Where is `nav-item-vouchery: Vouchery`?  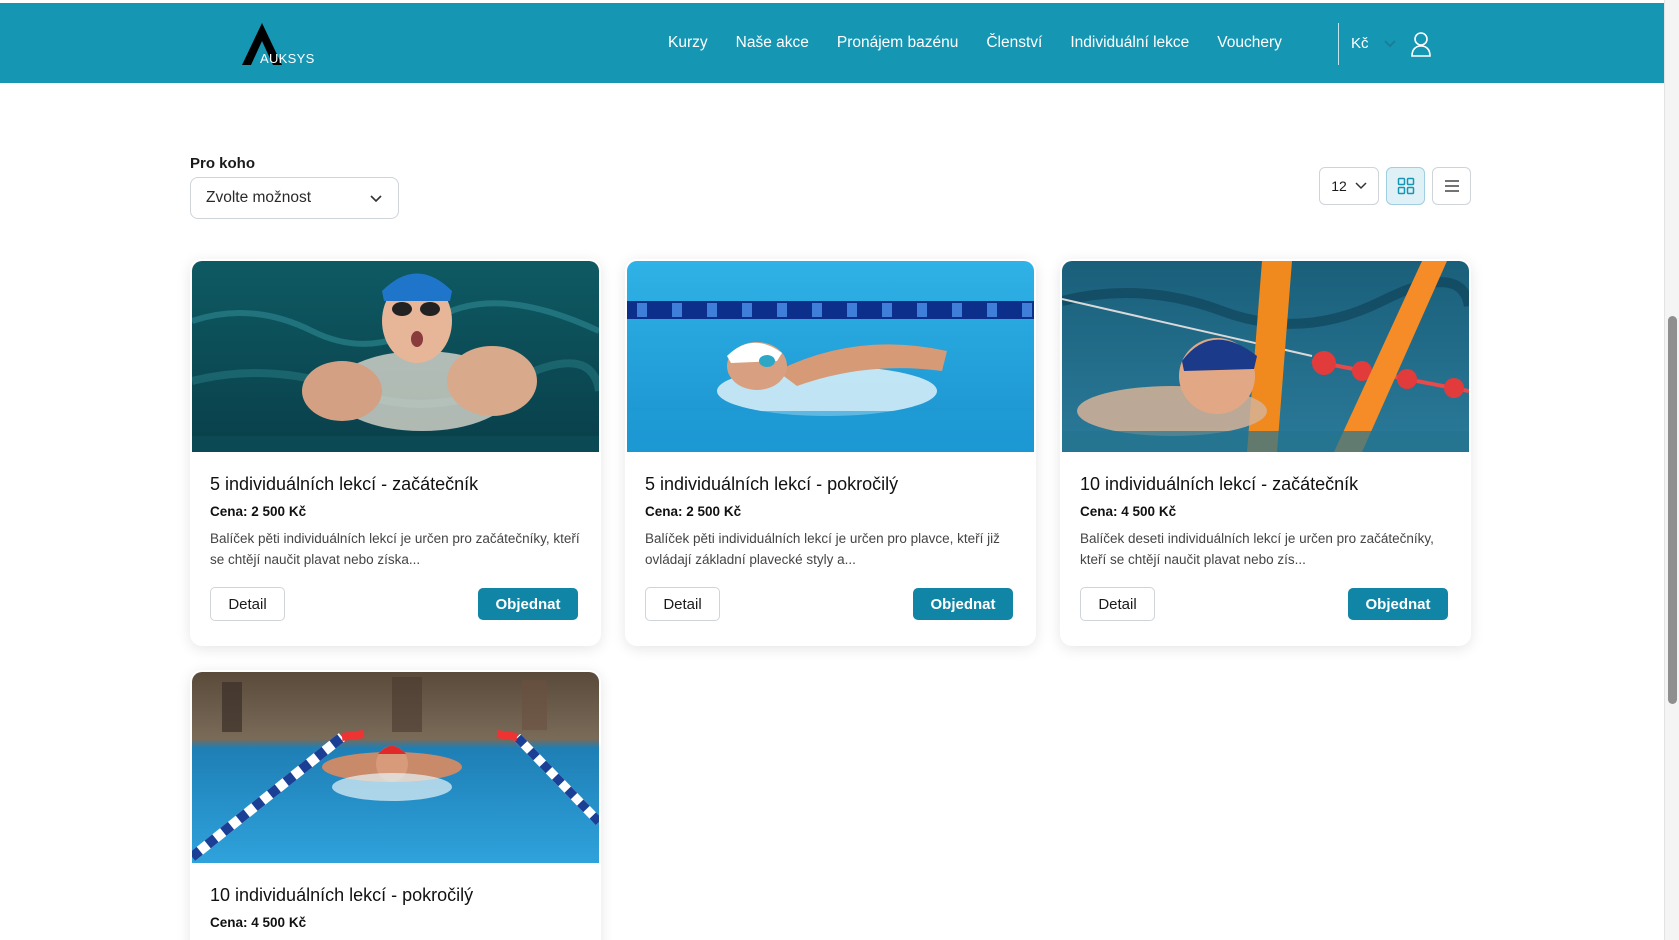 nav-item-vouchery: Vouchery is located at coordinates (1249, 43).